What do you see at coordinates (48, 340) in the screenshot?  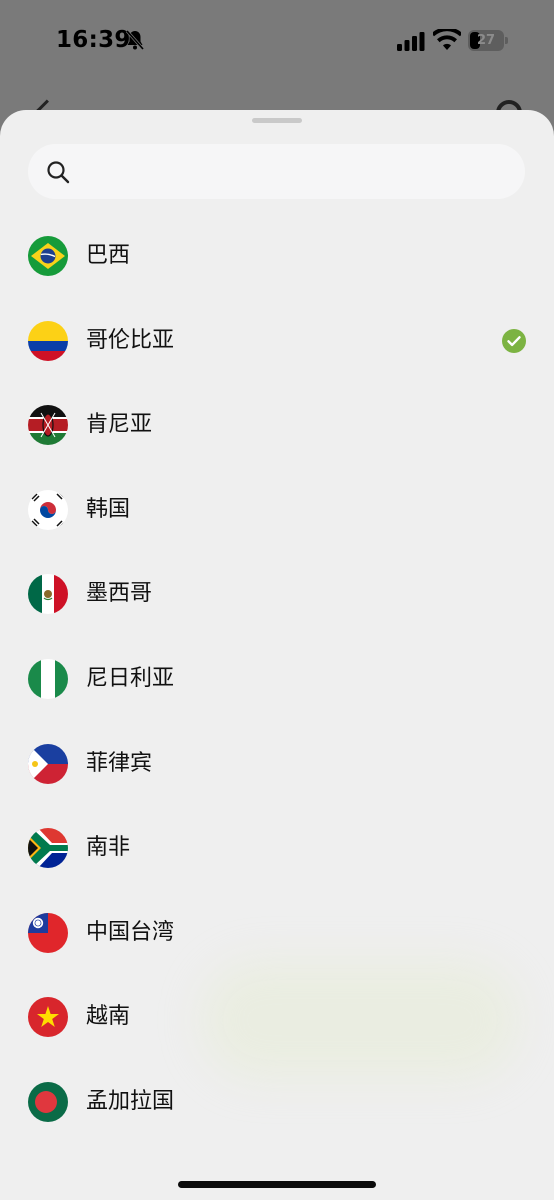 I see `colombia-flag-icon` at bounding box center [48, 340].